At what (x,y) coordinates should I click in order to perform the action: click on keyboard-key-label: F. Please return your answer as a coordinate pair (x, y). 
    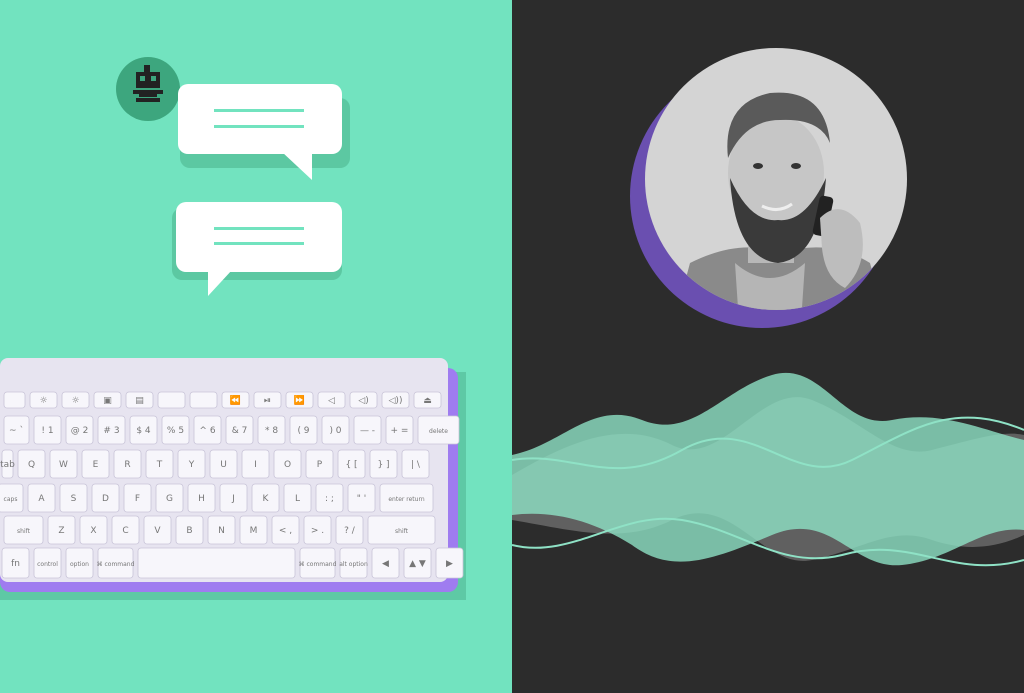
    Looking at the image, I should click on (137, 499).